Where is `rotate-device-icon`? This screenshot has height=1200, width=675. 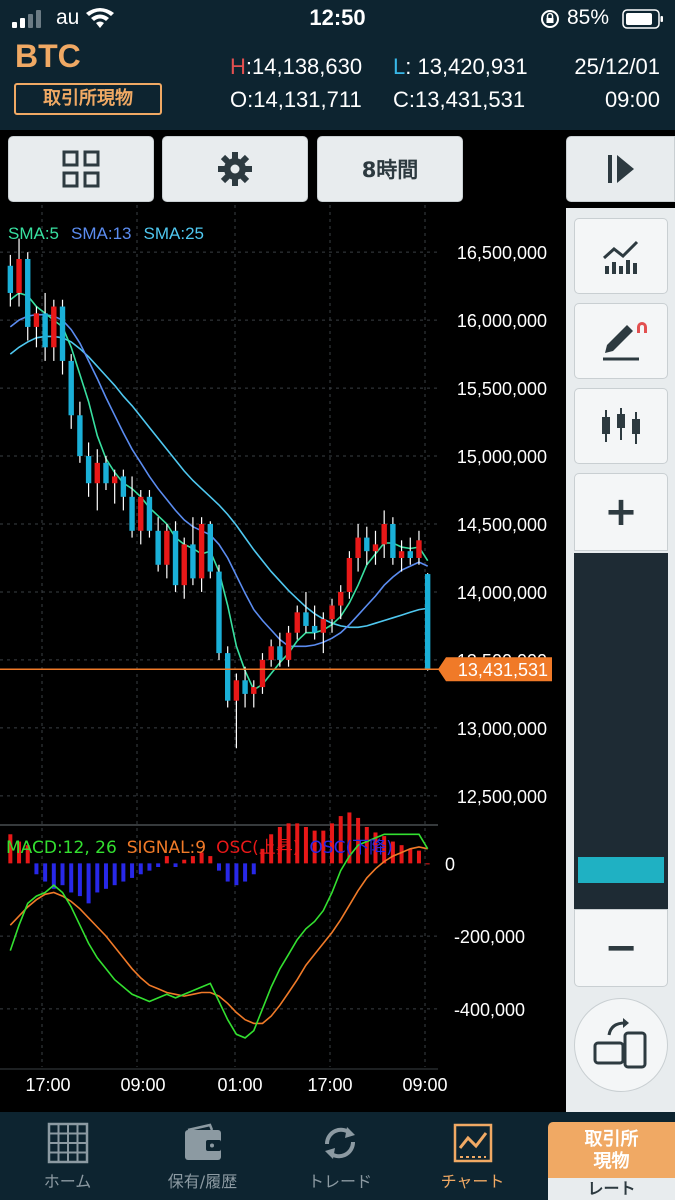 rotate-device-icon is located at coordinates (620, 1043).